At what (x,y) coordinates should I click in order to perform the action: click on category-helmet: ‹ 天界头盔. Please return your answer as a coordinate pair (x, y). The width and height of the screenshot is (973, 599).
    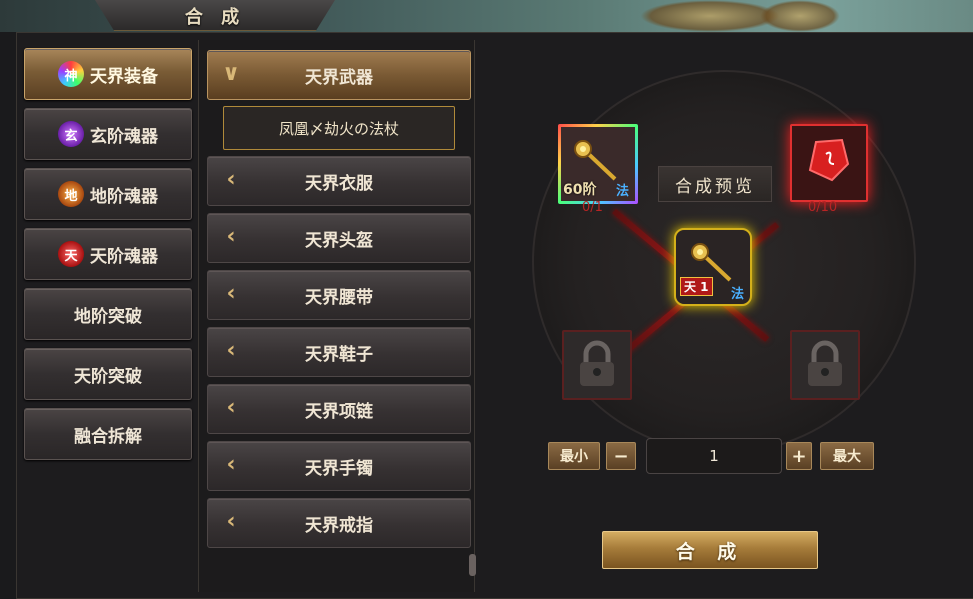
    Looking at the image, I should click on (339, 238).